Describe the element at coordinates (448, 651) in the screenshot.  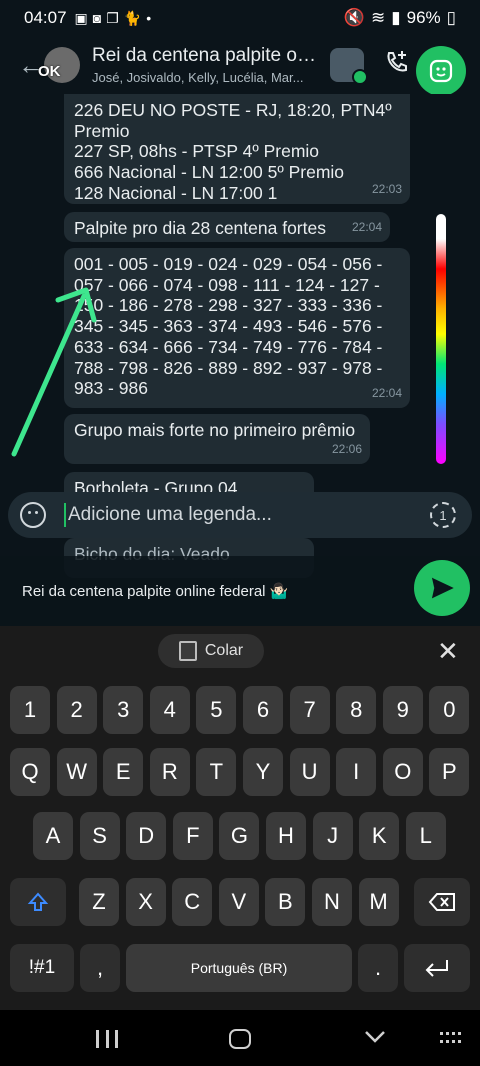
I see `close-icon: ✕` at that location.